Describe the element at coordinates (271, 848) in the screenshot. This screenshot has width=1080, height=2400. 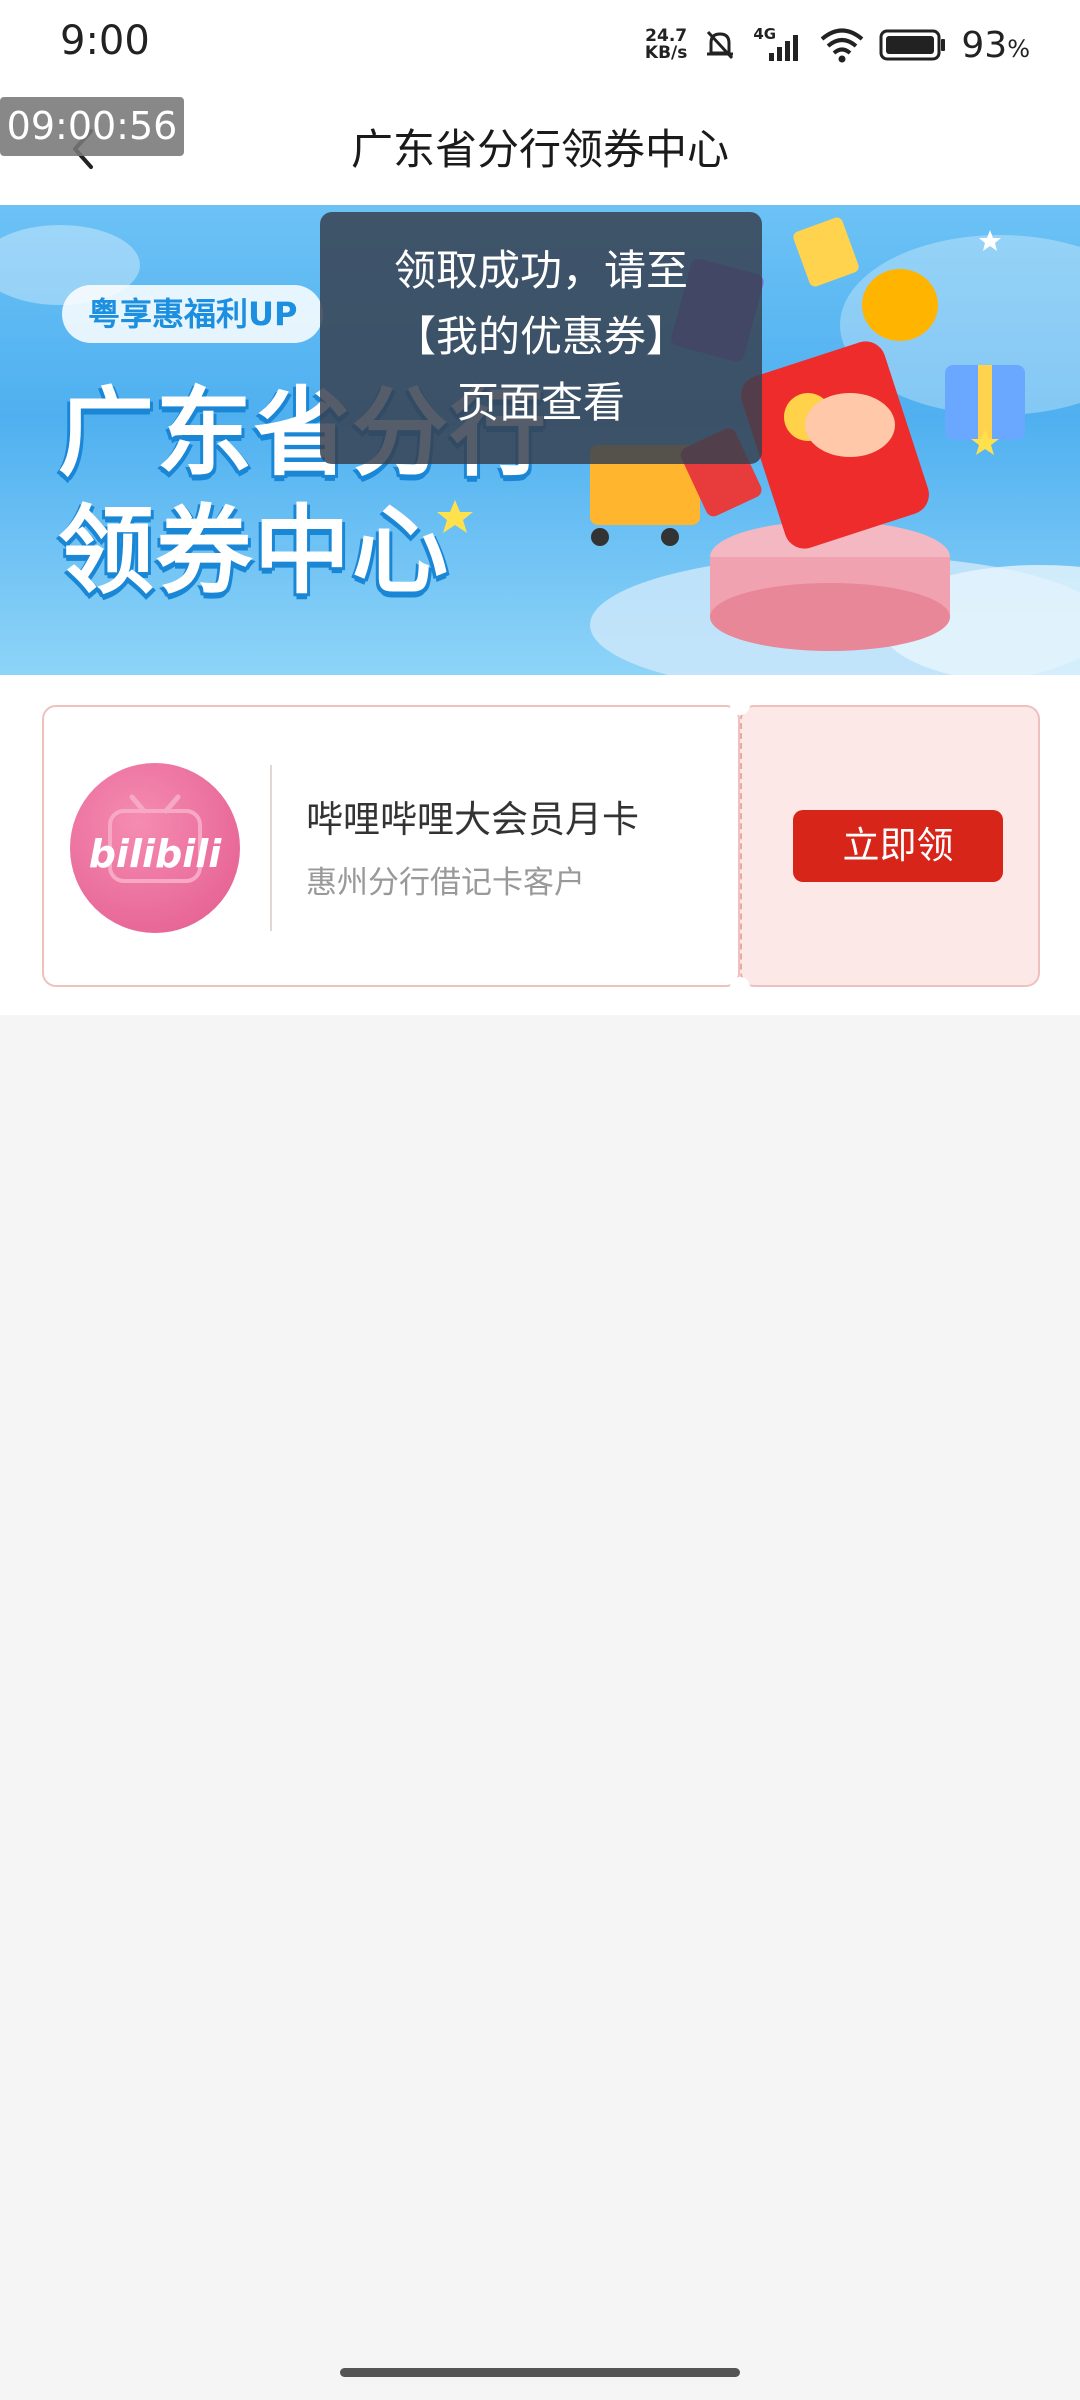
I see `divider` at that location.